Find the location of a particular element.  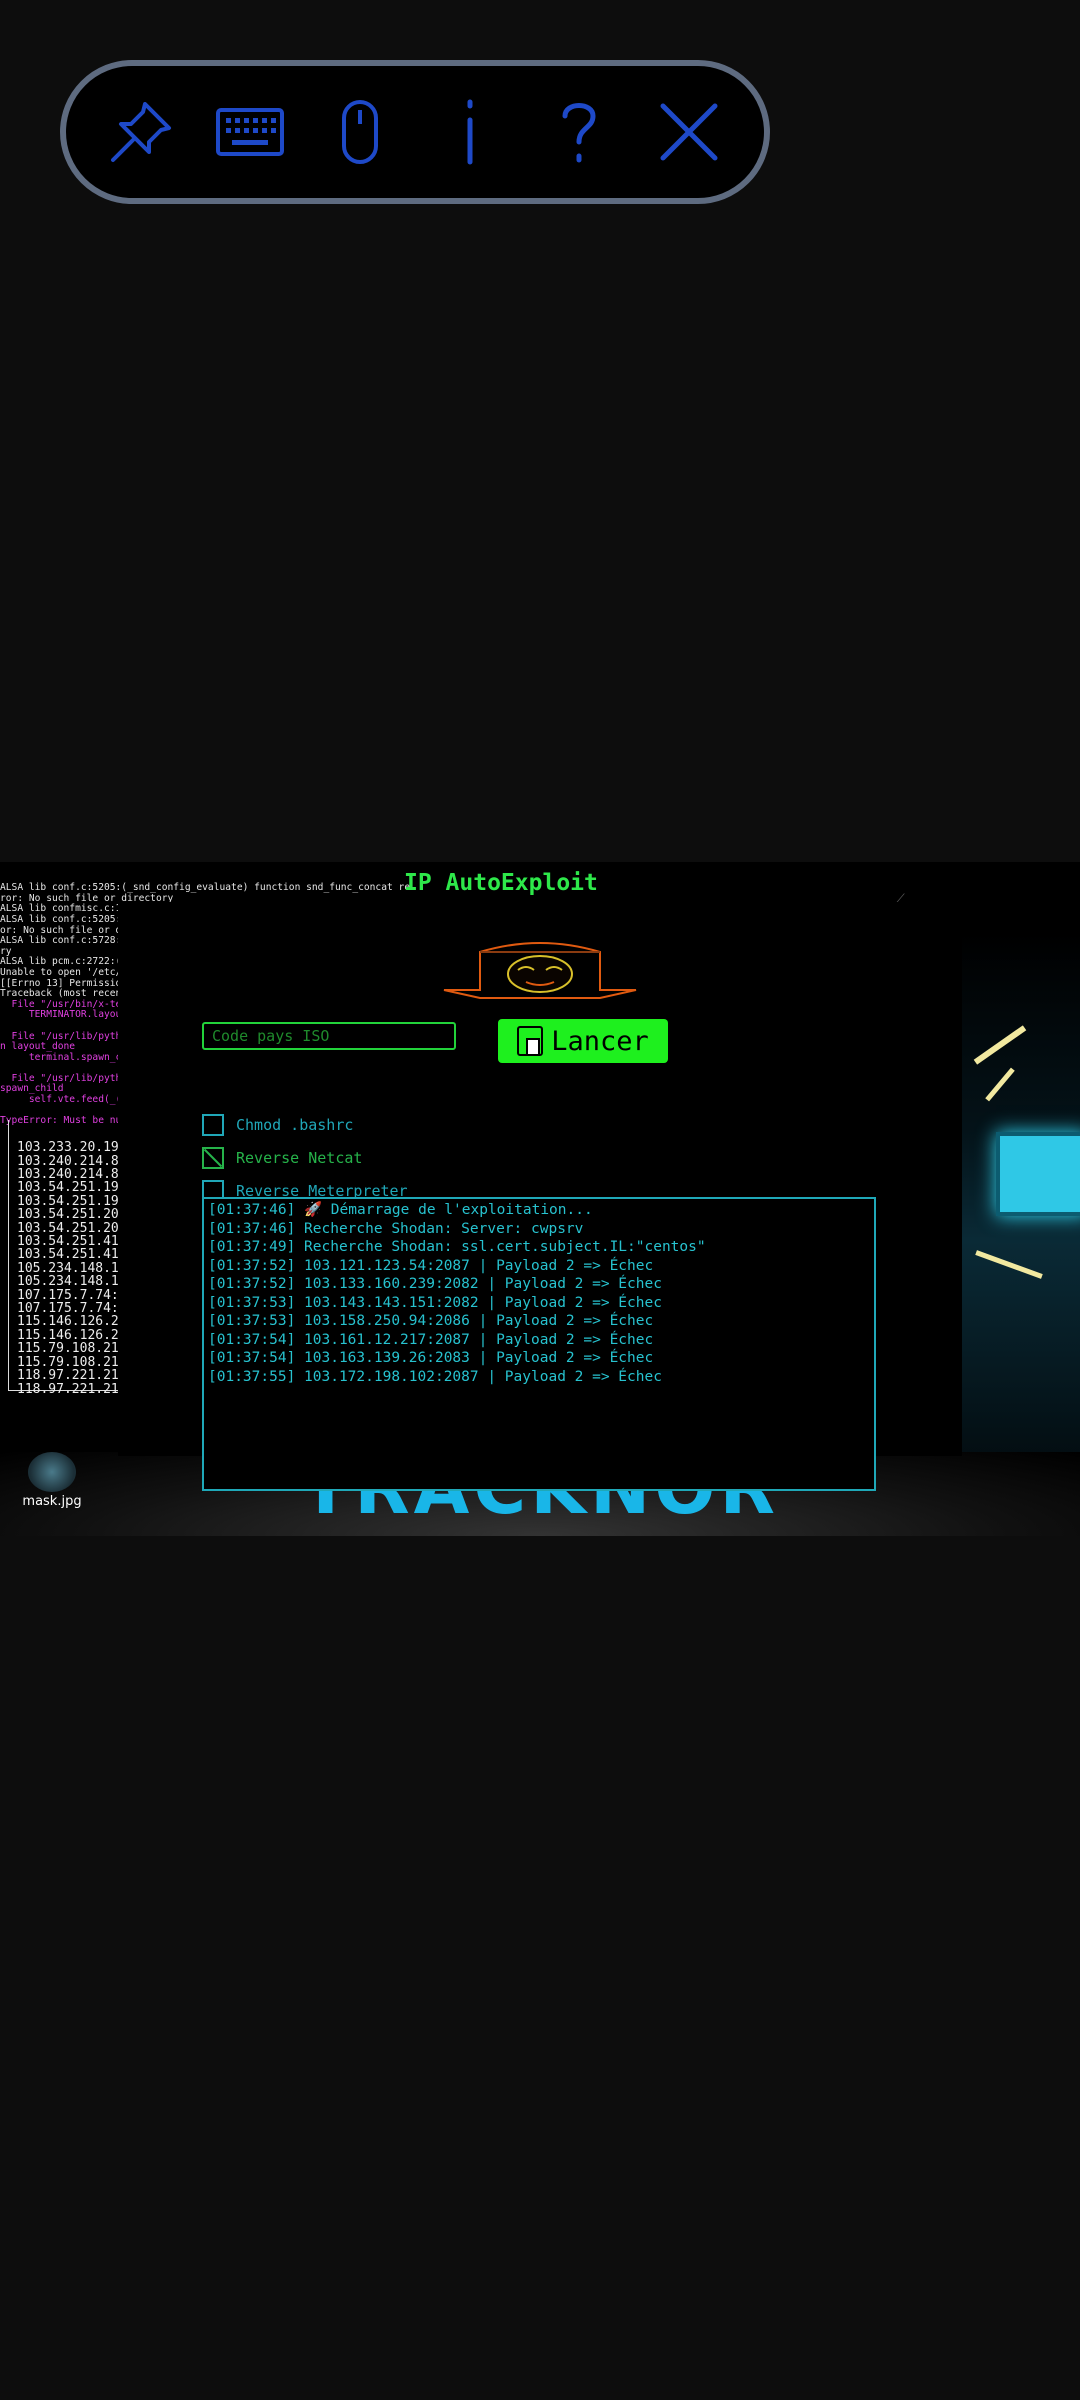

background-artwork is located at coordinates (1020, 1212).